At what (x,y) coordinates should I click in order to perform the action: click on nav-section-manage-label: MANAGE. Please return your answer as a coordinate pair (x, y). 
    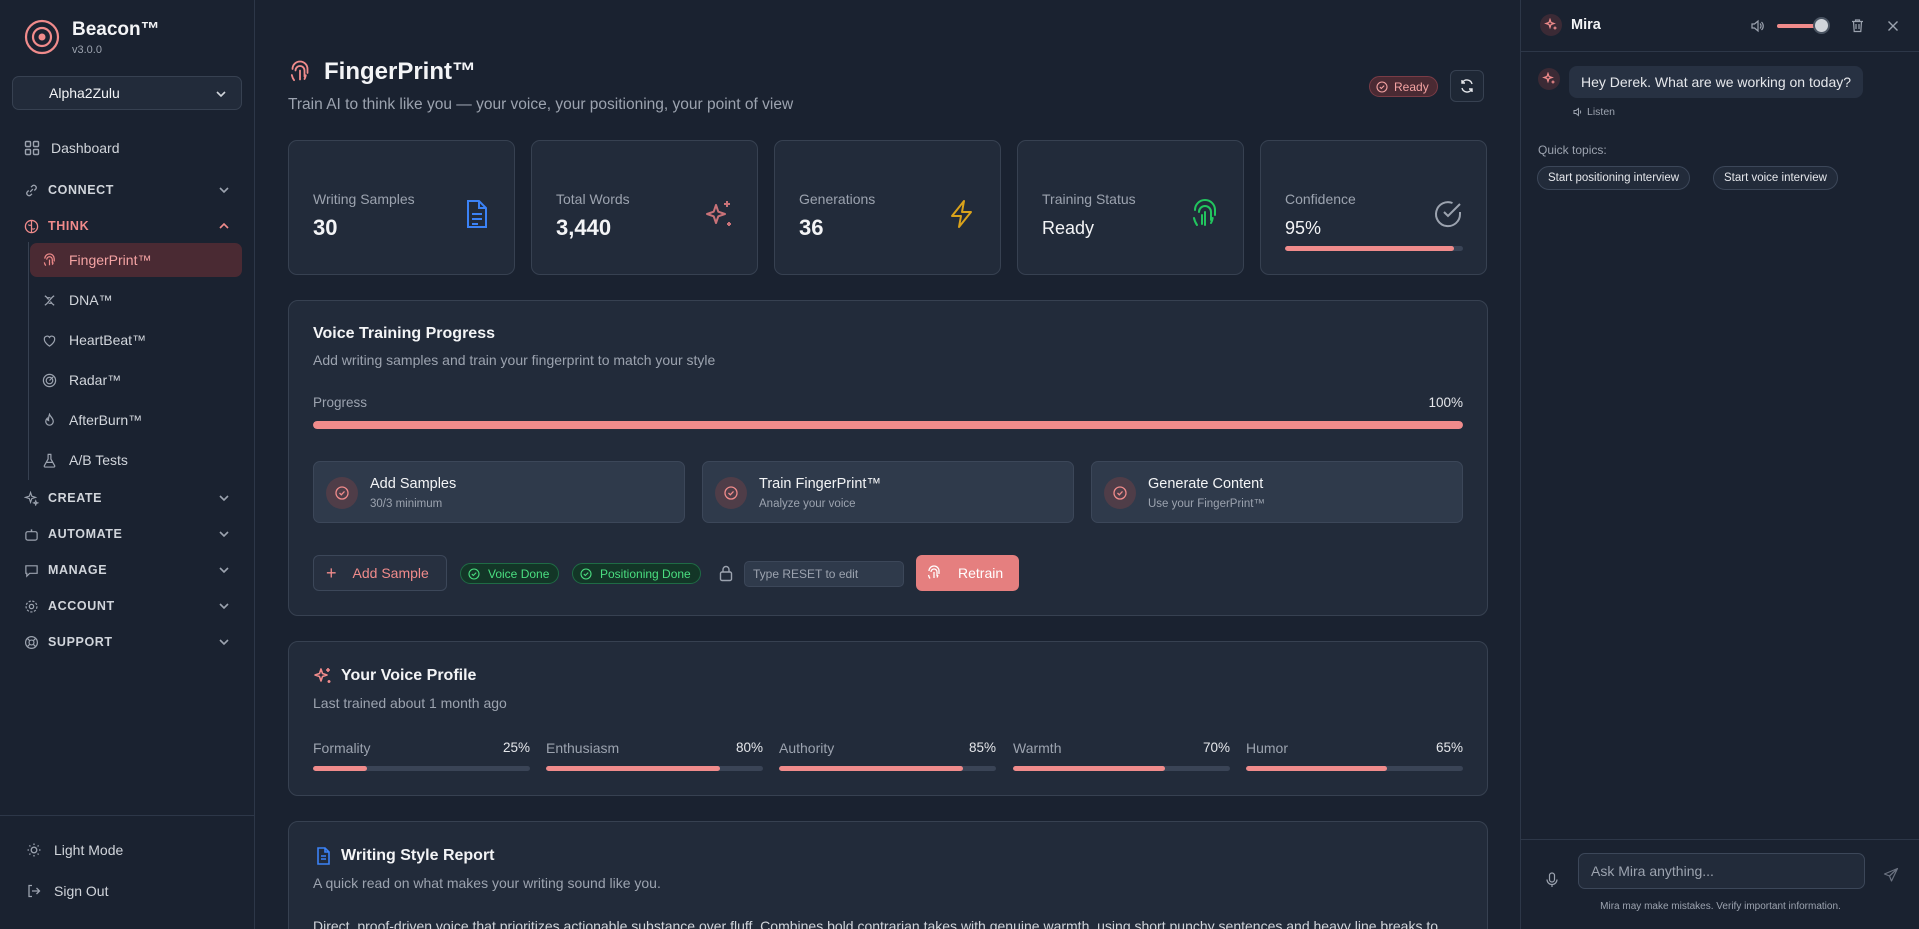
    Looking at the image, I should click on (78, 570).